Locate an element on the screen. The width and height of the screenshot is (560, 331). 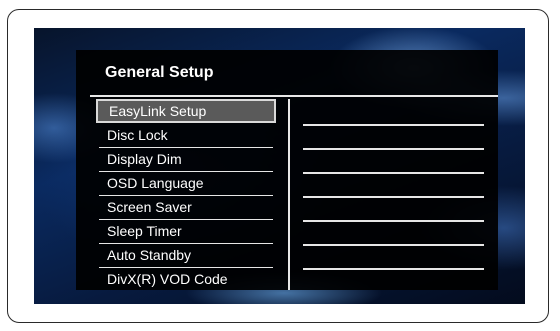
menu-item-label: DivX(R) VOD Code is located at coordinates (167, 279).